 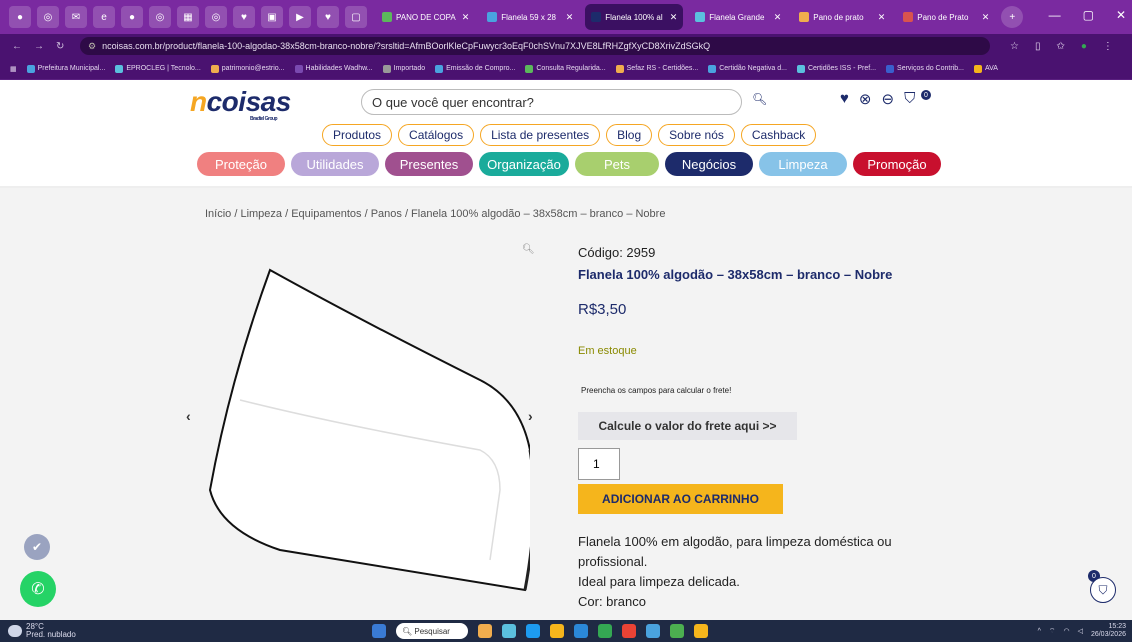 I want to click on tab: Pano de prato ✕, so click(x=842, y=17).